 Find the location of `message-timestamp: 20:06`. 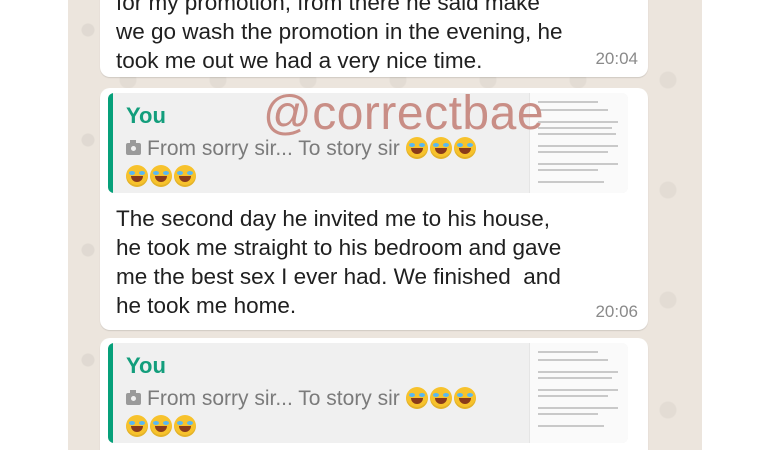

message-timestamp: 20:06 is located at coordinates (616, 311).